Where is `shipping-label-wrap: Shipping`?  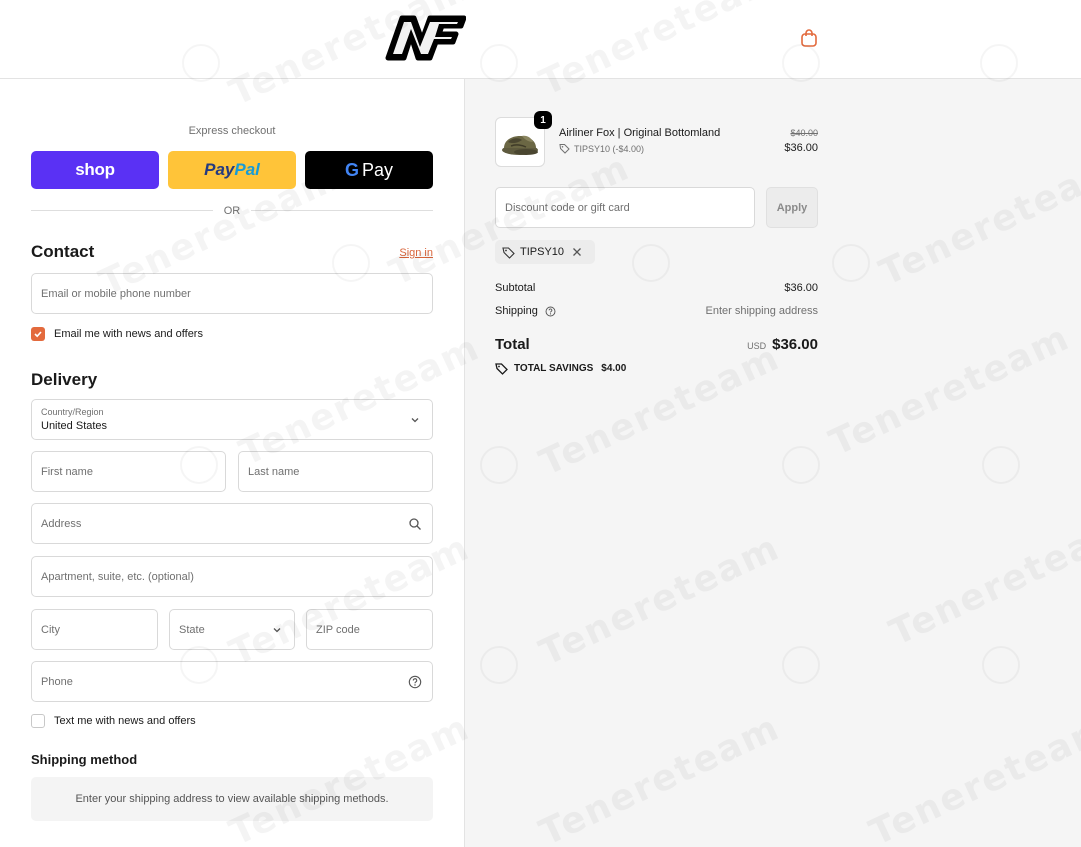
shipping-label-wrap: Shipping is located at coordinates (525, 311).